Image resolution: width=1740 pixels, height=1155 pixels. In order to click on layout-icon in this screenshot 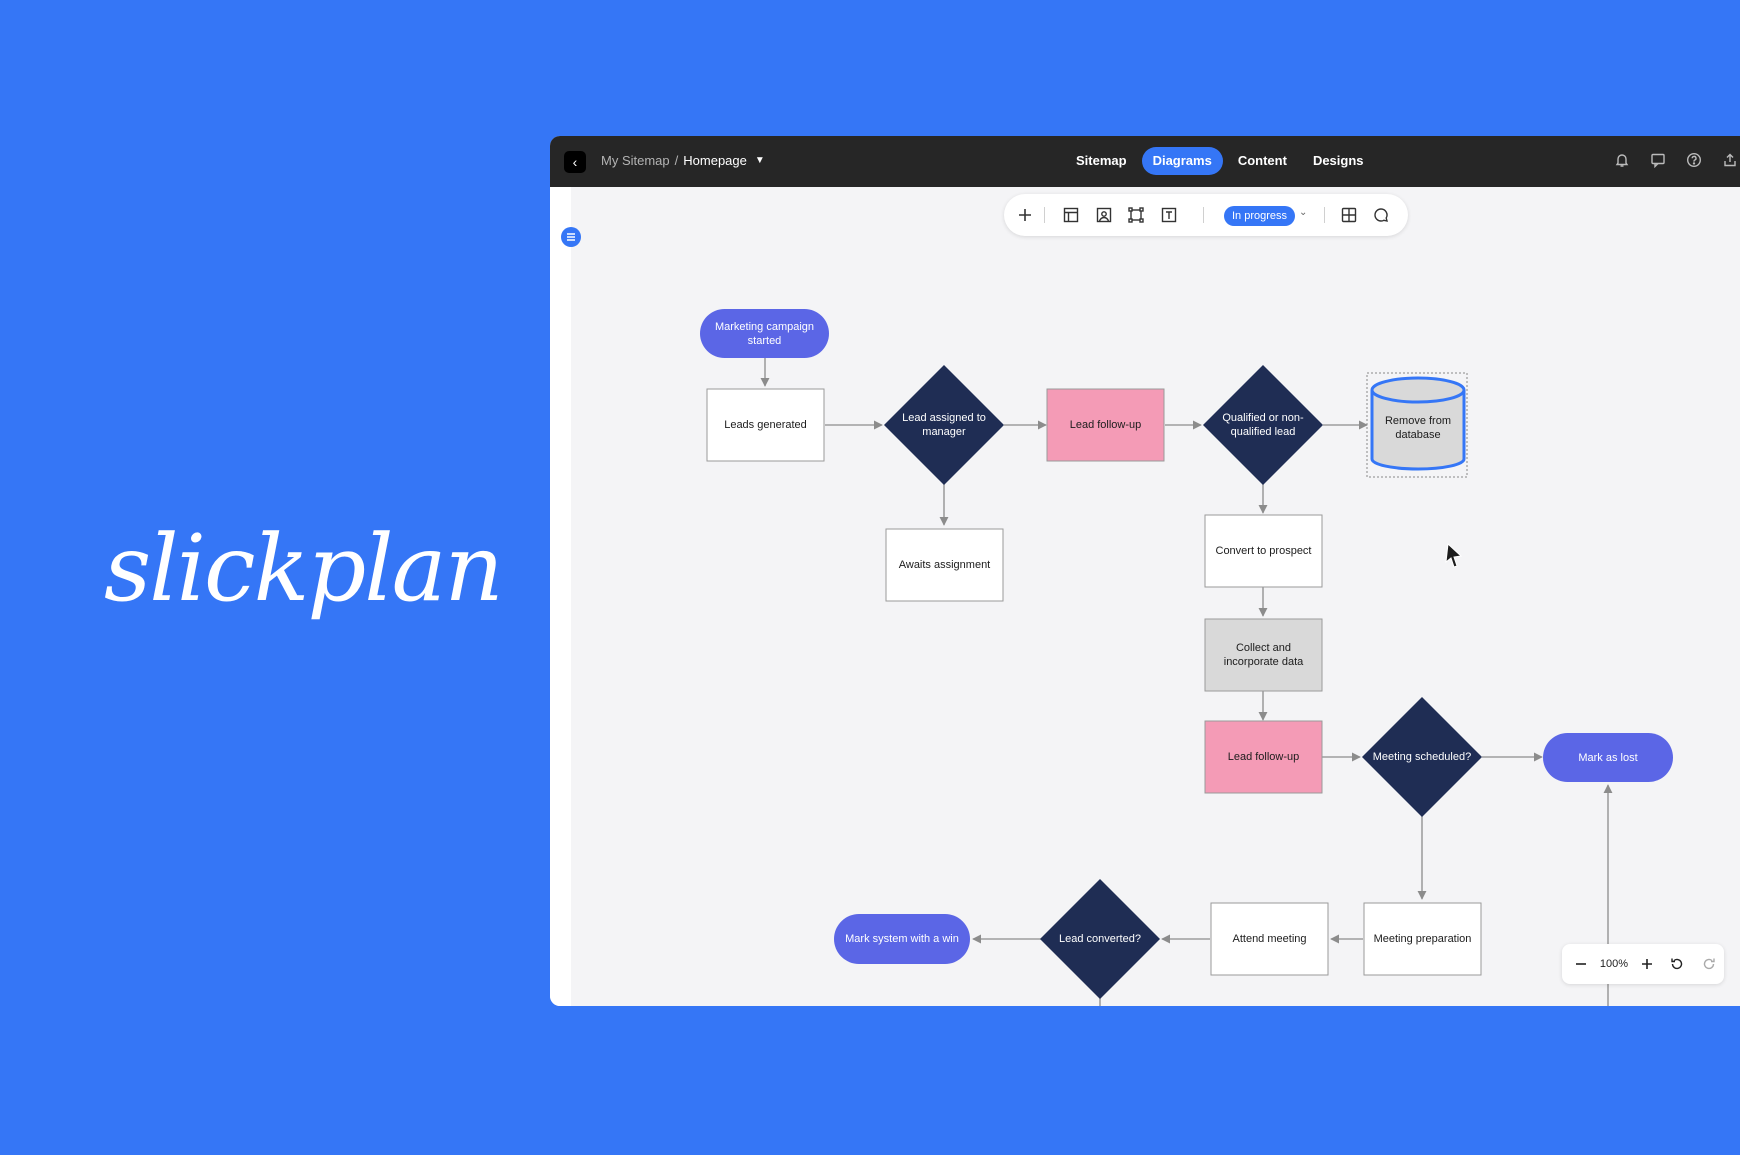, I will do `click(1071, 215)`.